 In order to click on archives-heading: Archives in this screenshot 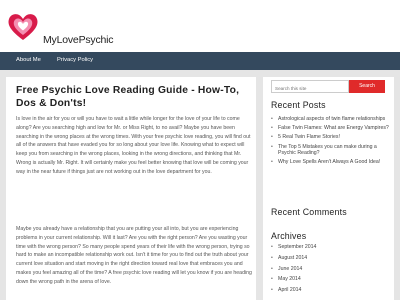, I will do `click(289, 236)`.